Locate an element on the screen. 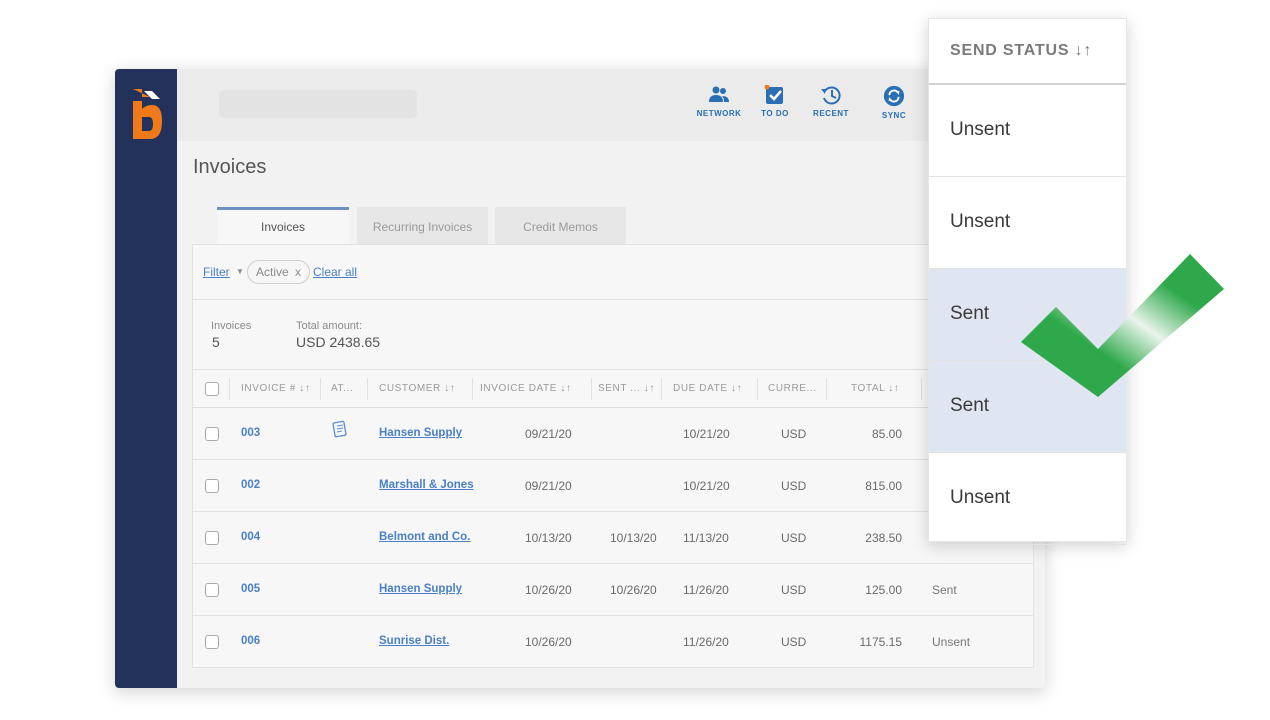  header-total: TOTAL ↓↑ is located at coordinates (875, 388).